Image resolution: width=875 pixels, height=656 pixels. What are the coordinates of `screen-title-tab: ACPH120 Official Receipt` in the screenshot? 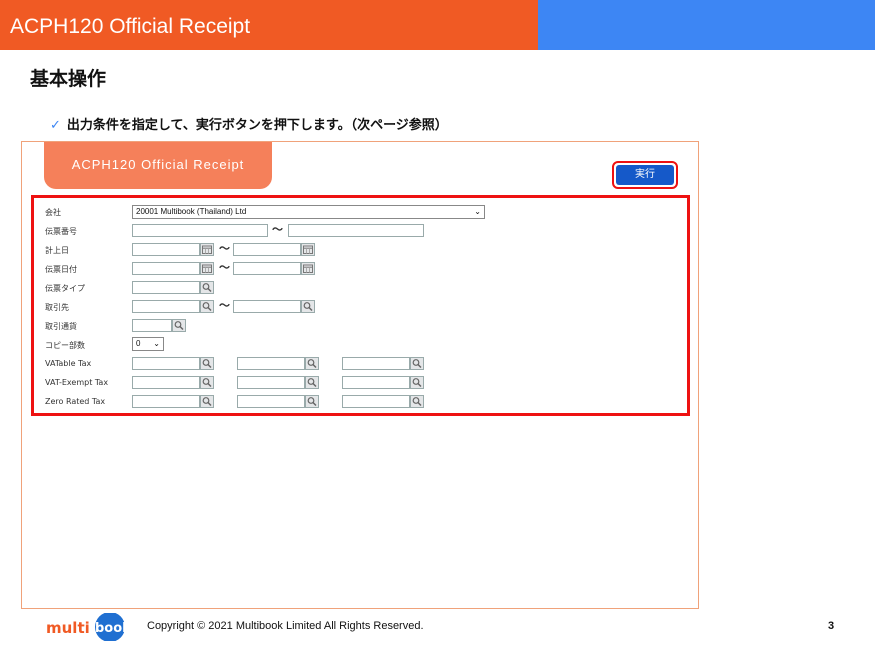 It's located at (158, 165).